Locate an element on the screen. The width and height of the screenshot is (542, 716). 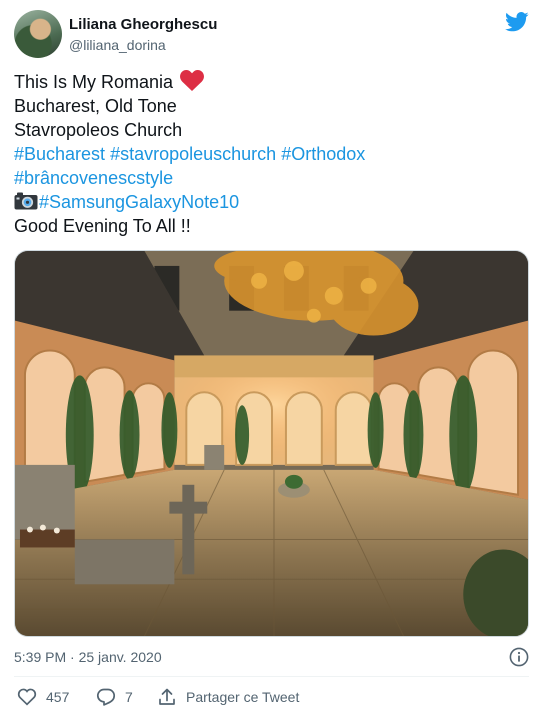
author-name: Liliana Gheorghescu is located at coordinates (143, 24).